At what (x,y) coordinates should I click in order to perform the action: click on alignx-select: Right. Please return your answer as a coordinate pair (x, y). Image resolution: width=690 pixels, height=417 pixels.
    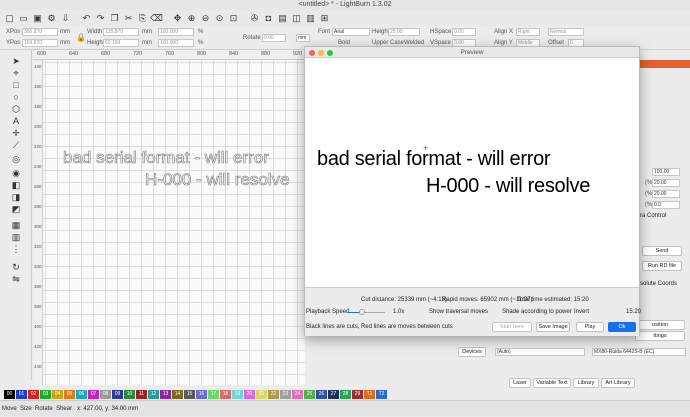
    Looking at the image, I should click on (528, 32).